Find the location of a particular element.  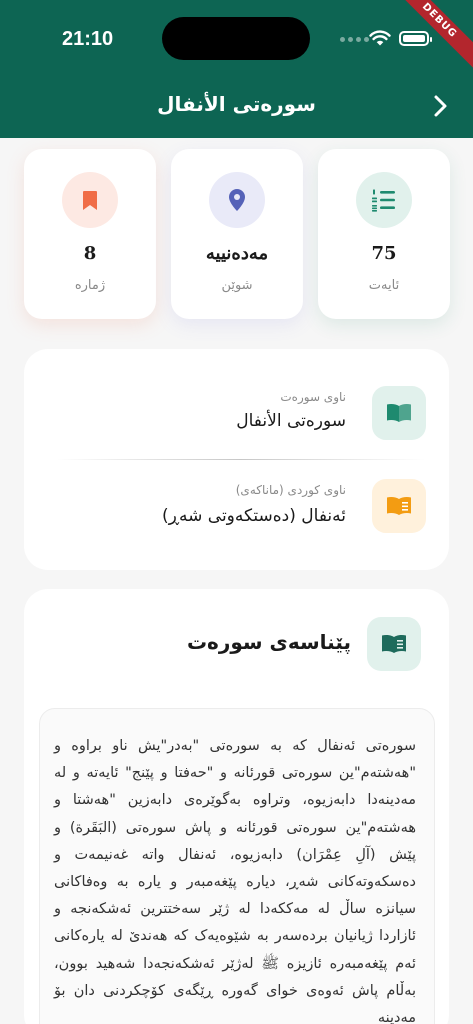

app-header: 21:10 DEBUG سورەتی الأنفال is located at coordinates (236, 69).